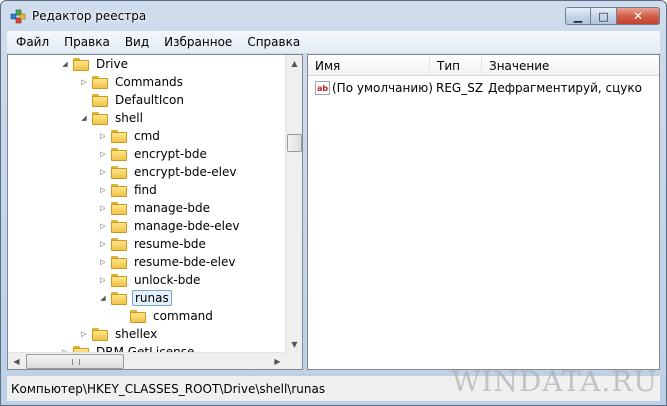  I want to click on scroll-grip-icon, so click(76, 362).